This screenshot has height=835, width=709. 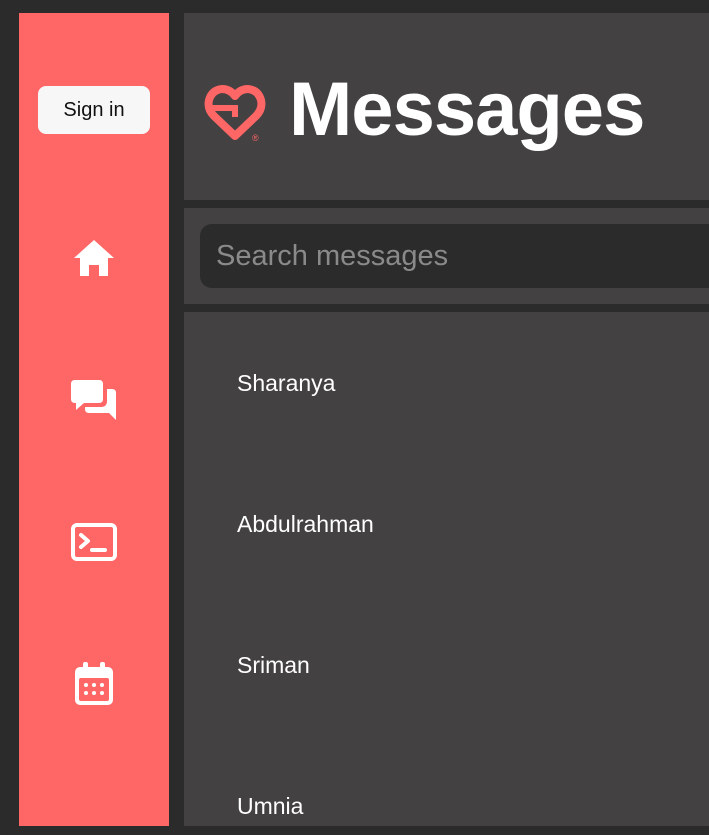 I want to click on contact-name: Abdulrahman, so click(x=305, y=524).